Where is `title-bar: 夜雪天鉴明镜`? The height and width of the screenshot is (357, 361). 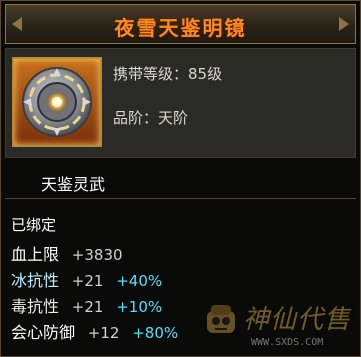 title-bar: 夜雪天鉴明镜 is located at coordinates (180, 24).